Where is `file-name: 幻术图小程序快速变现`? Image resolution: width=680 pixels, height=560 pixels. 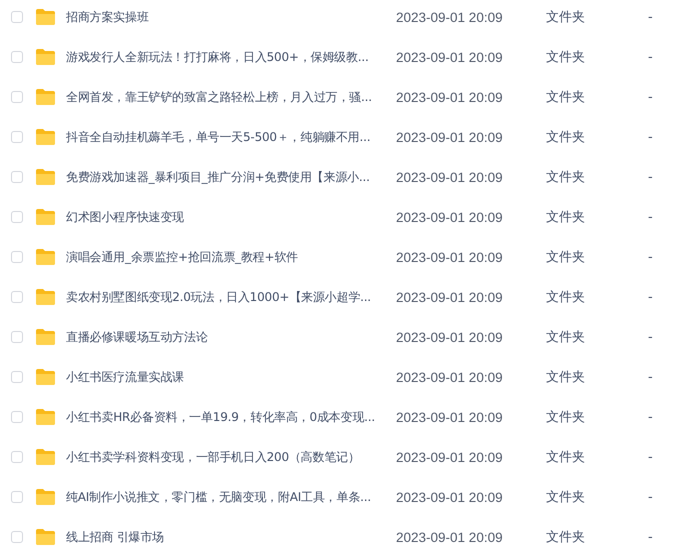
file-name: 幻术图小程序快速变现 is located at coordinates (231, 217).